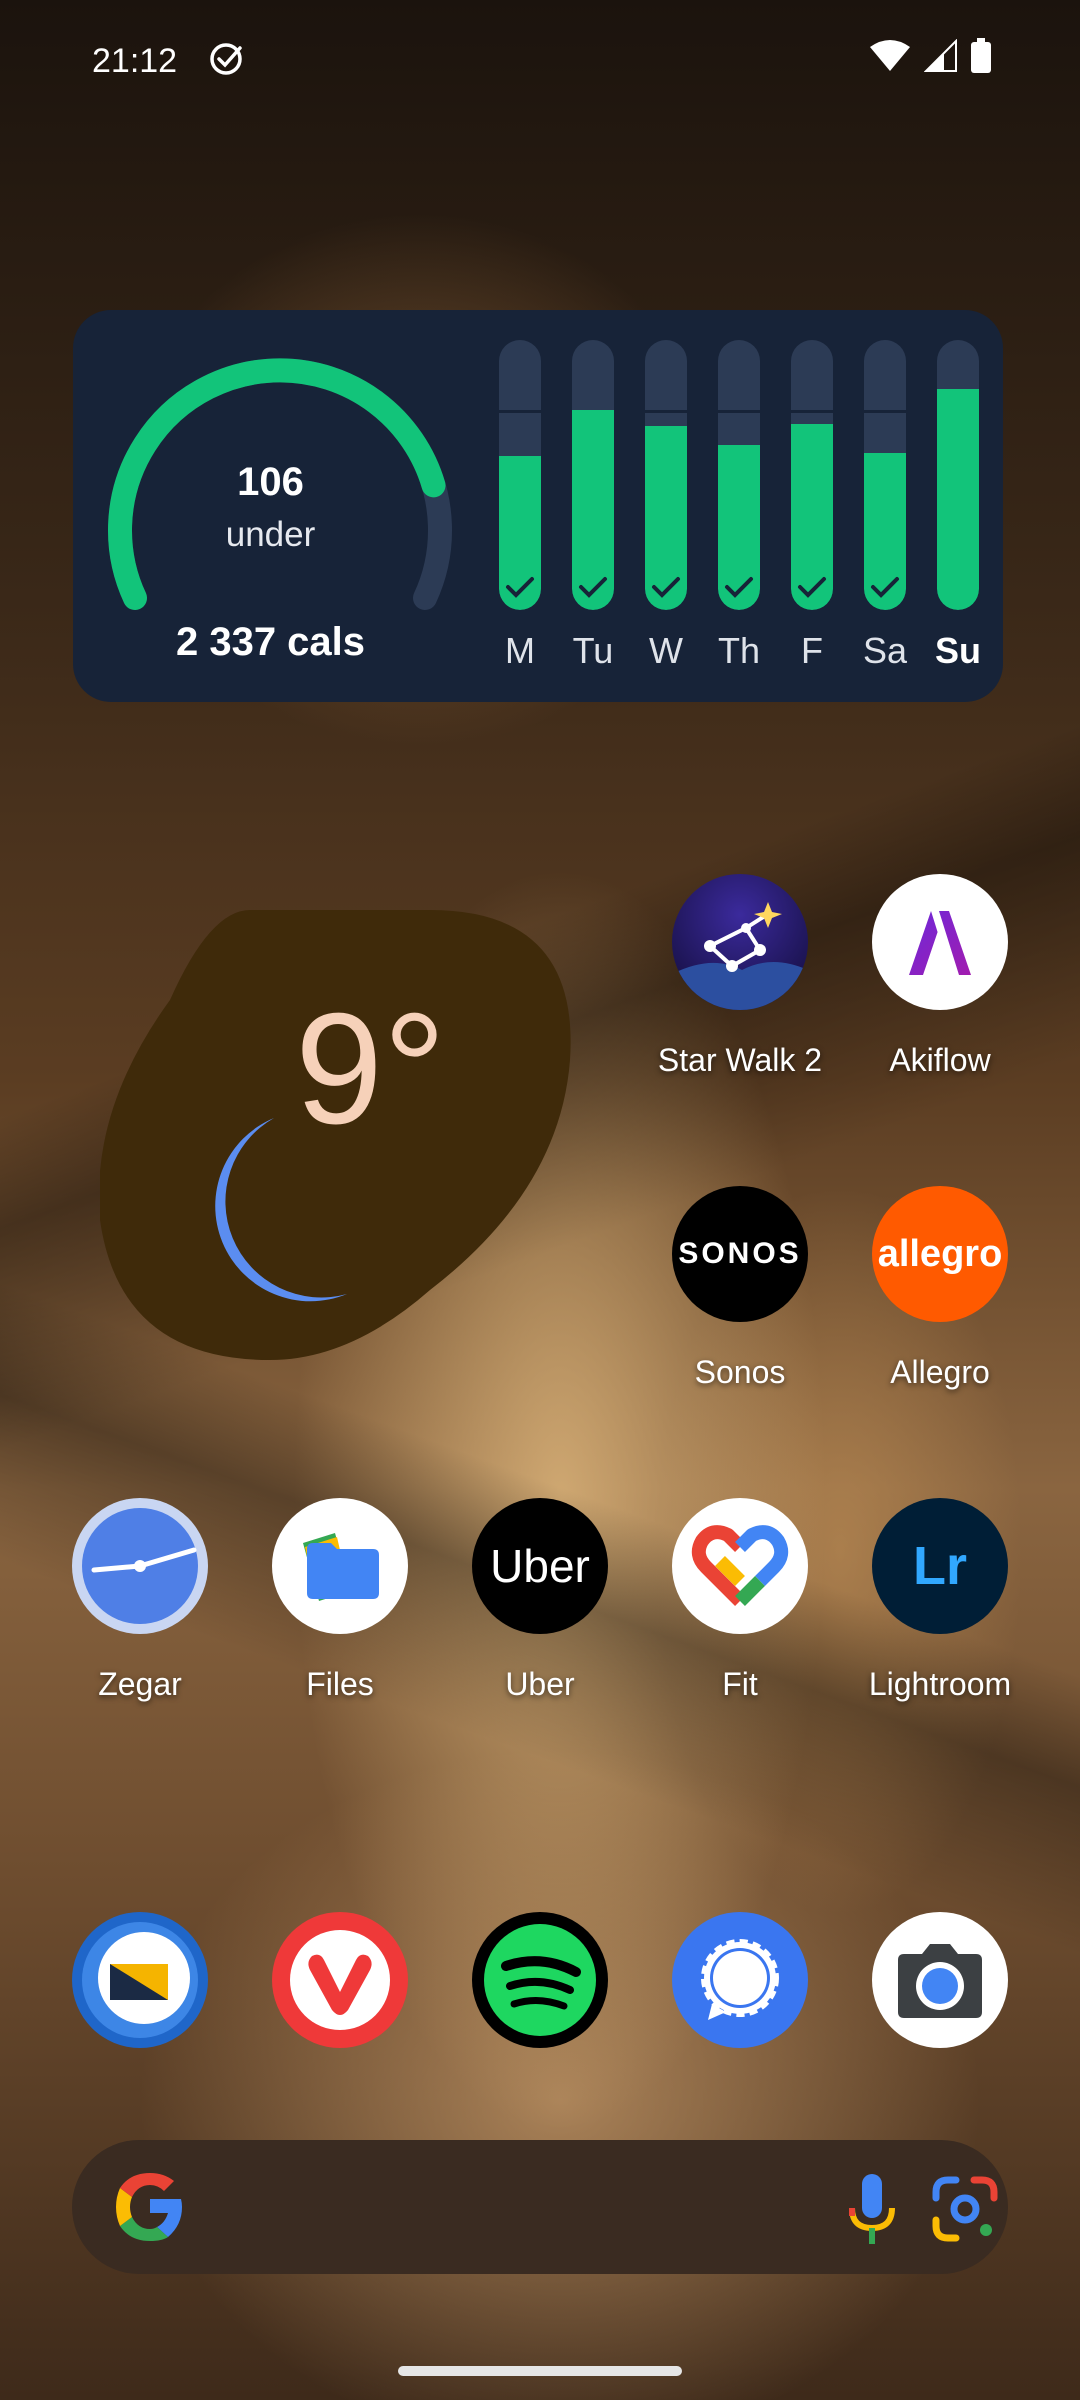 This screenshot has width=1080, height=2400. What do you see at coordinates (740, 942) in the screenshot?
I see `star-walk-icon` at bounding box center [740, 942].